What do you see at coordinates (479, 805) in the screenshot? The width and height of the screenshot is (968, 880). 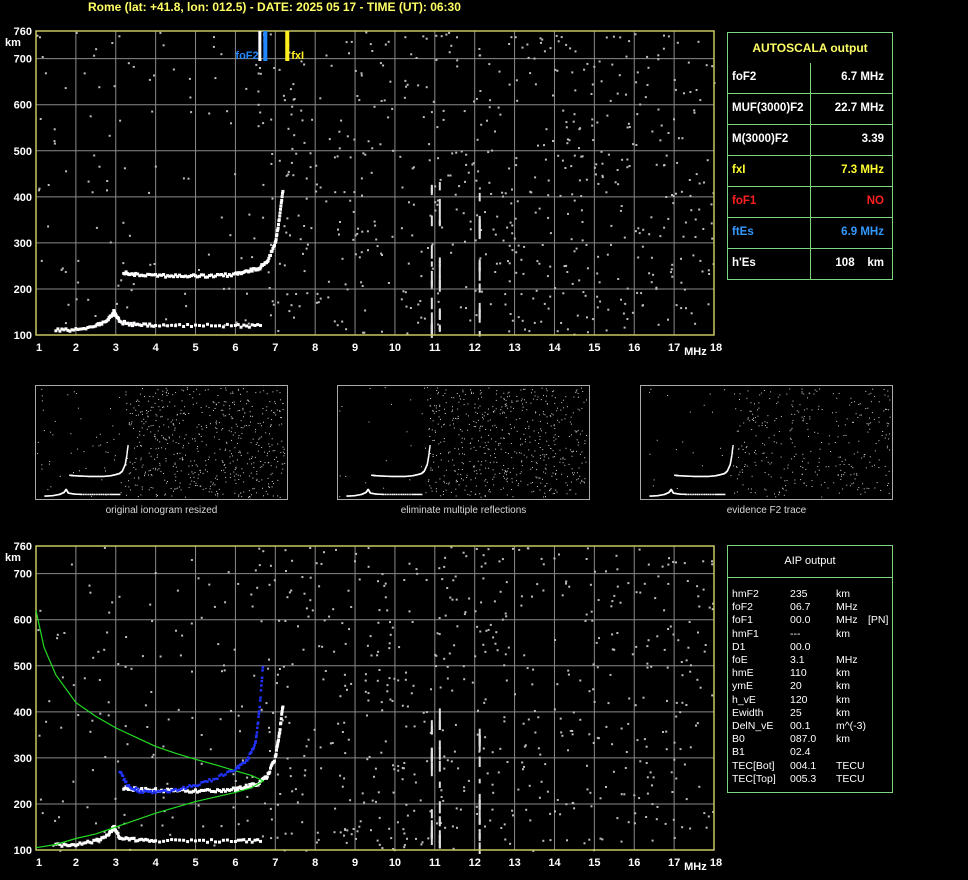 I see `interference-mark` at bounding box center [479, 805].